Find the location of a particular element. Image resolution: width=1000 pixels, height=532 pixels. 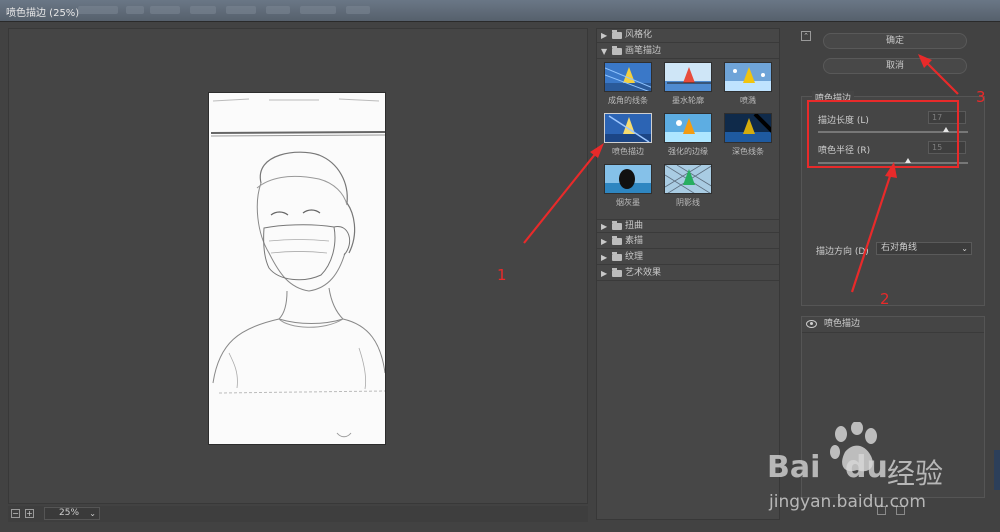

watermark-brand-du: du is located at coordinates (866, 467).